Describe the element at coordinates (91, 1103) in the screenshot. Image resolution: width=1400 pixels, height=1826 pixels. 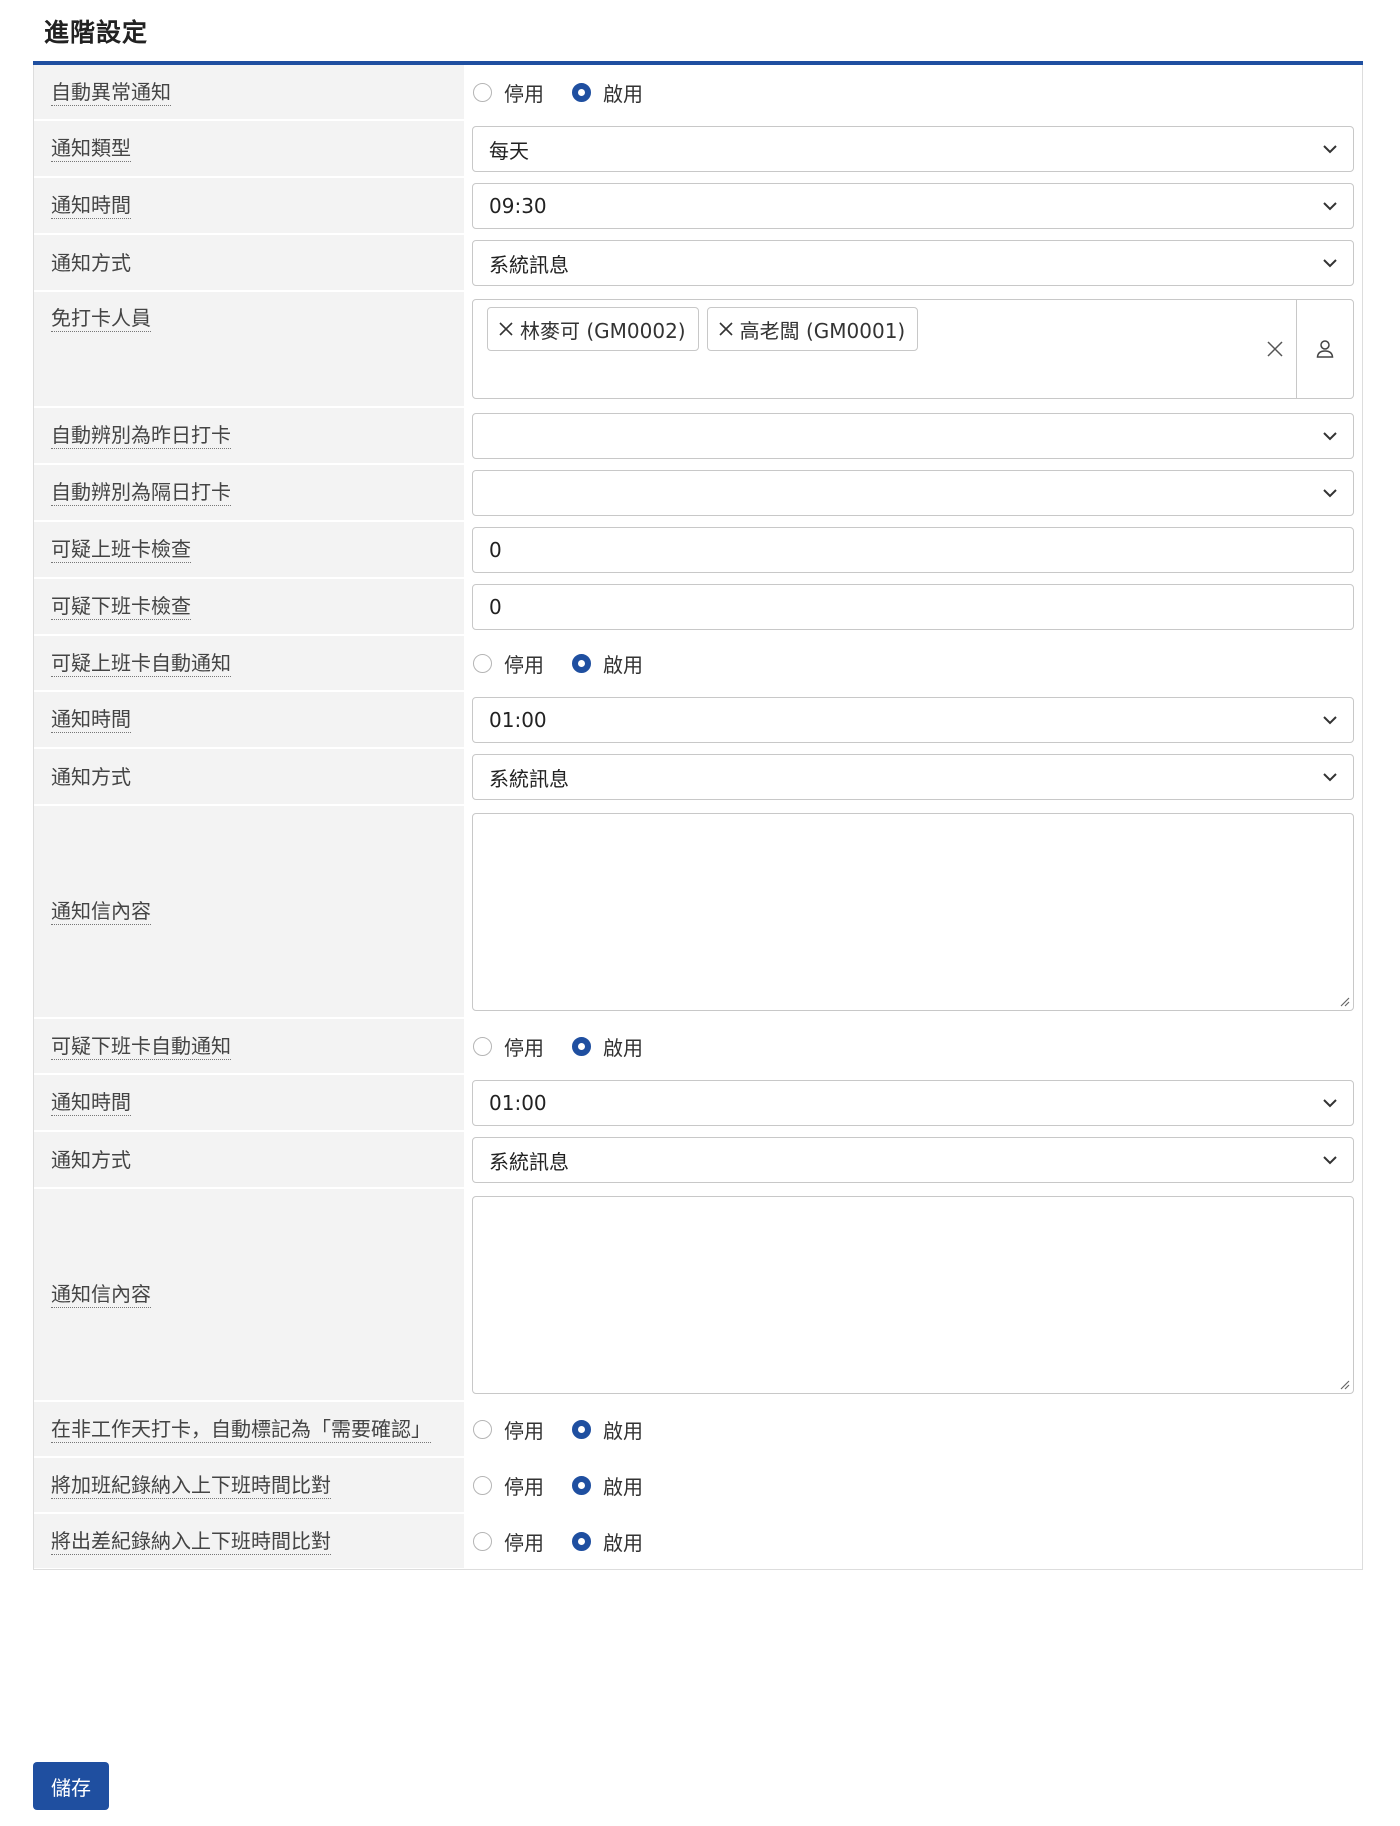
I see `susp-out-time-label: 通知時間` at that location.